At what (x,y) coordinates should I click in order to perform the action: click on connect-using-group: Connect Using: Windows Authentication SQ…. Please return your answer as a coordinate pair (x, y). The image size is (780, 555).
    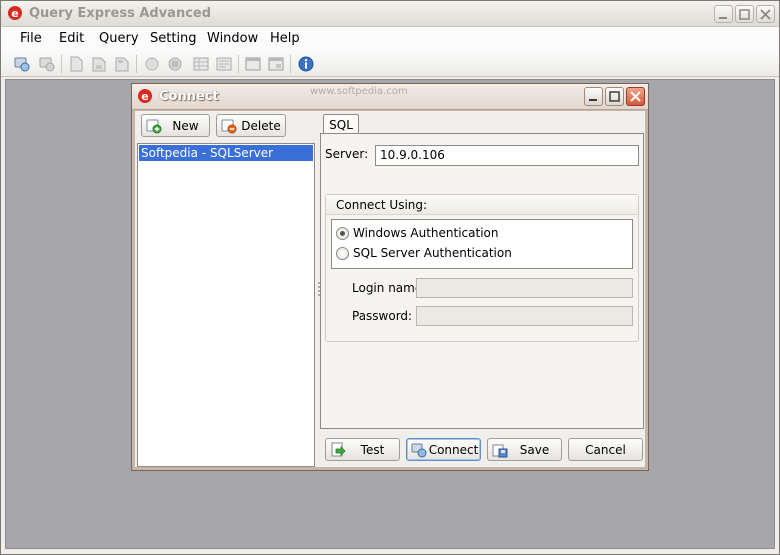
    Looking at the image, I should click on (482, 268).